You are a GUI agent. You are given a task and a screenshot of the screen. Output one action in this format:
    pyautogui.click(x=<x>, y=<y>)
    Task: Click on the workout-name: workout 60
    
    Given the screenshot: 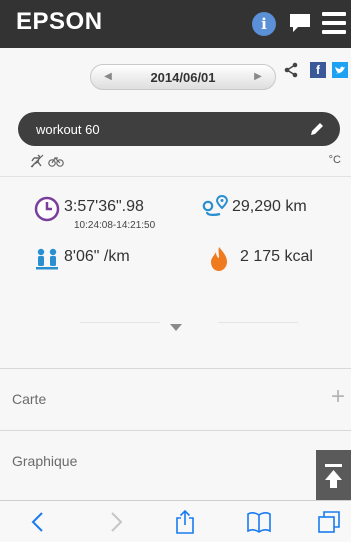 What is the action you would take?
    pyautogui.click(x=68, y=129)
    